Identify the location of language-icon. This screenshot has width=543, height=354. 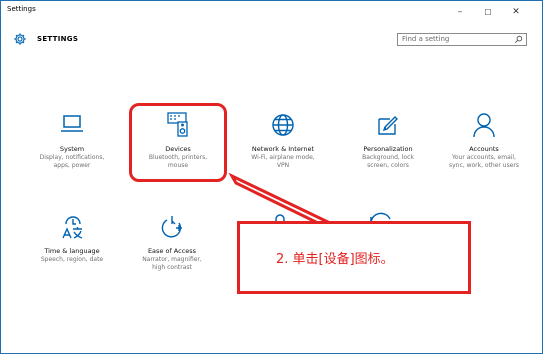
(72, 227).